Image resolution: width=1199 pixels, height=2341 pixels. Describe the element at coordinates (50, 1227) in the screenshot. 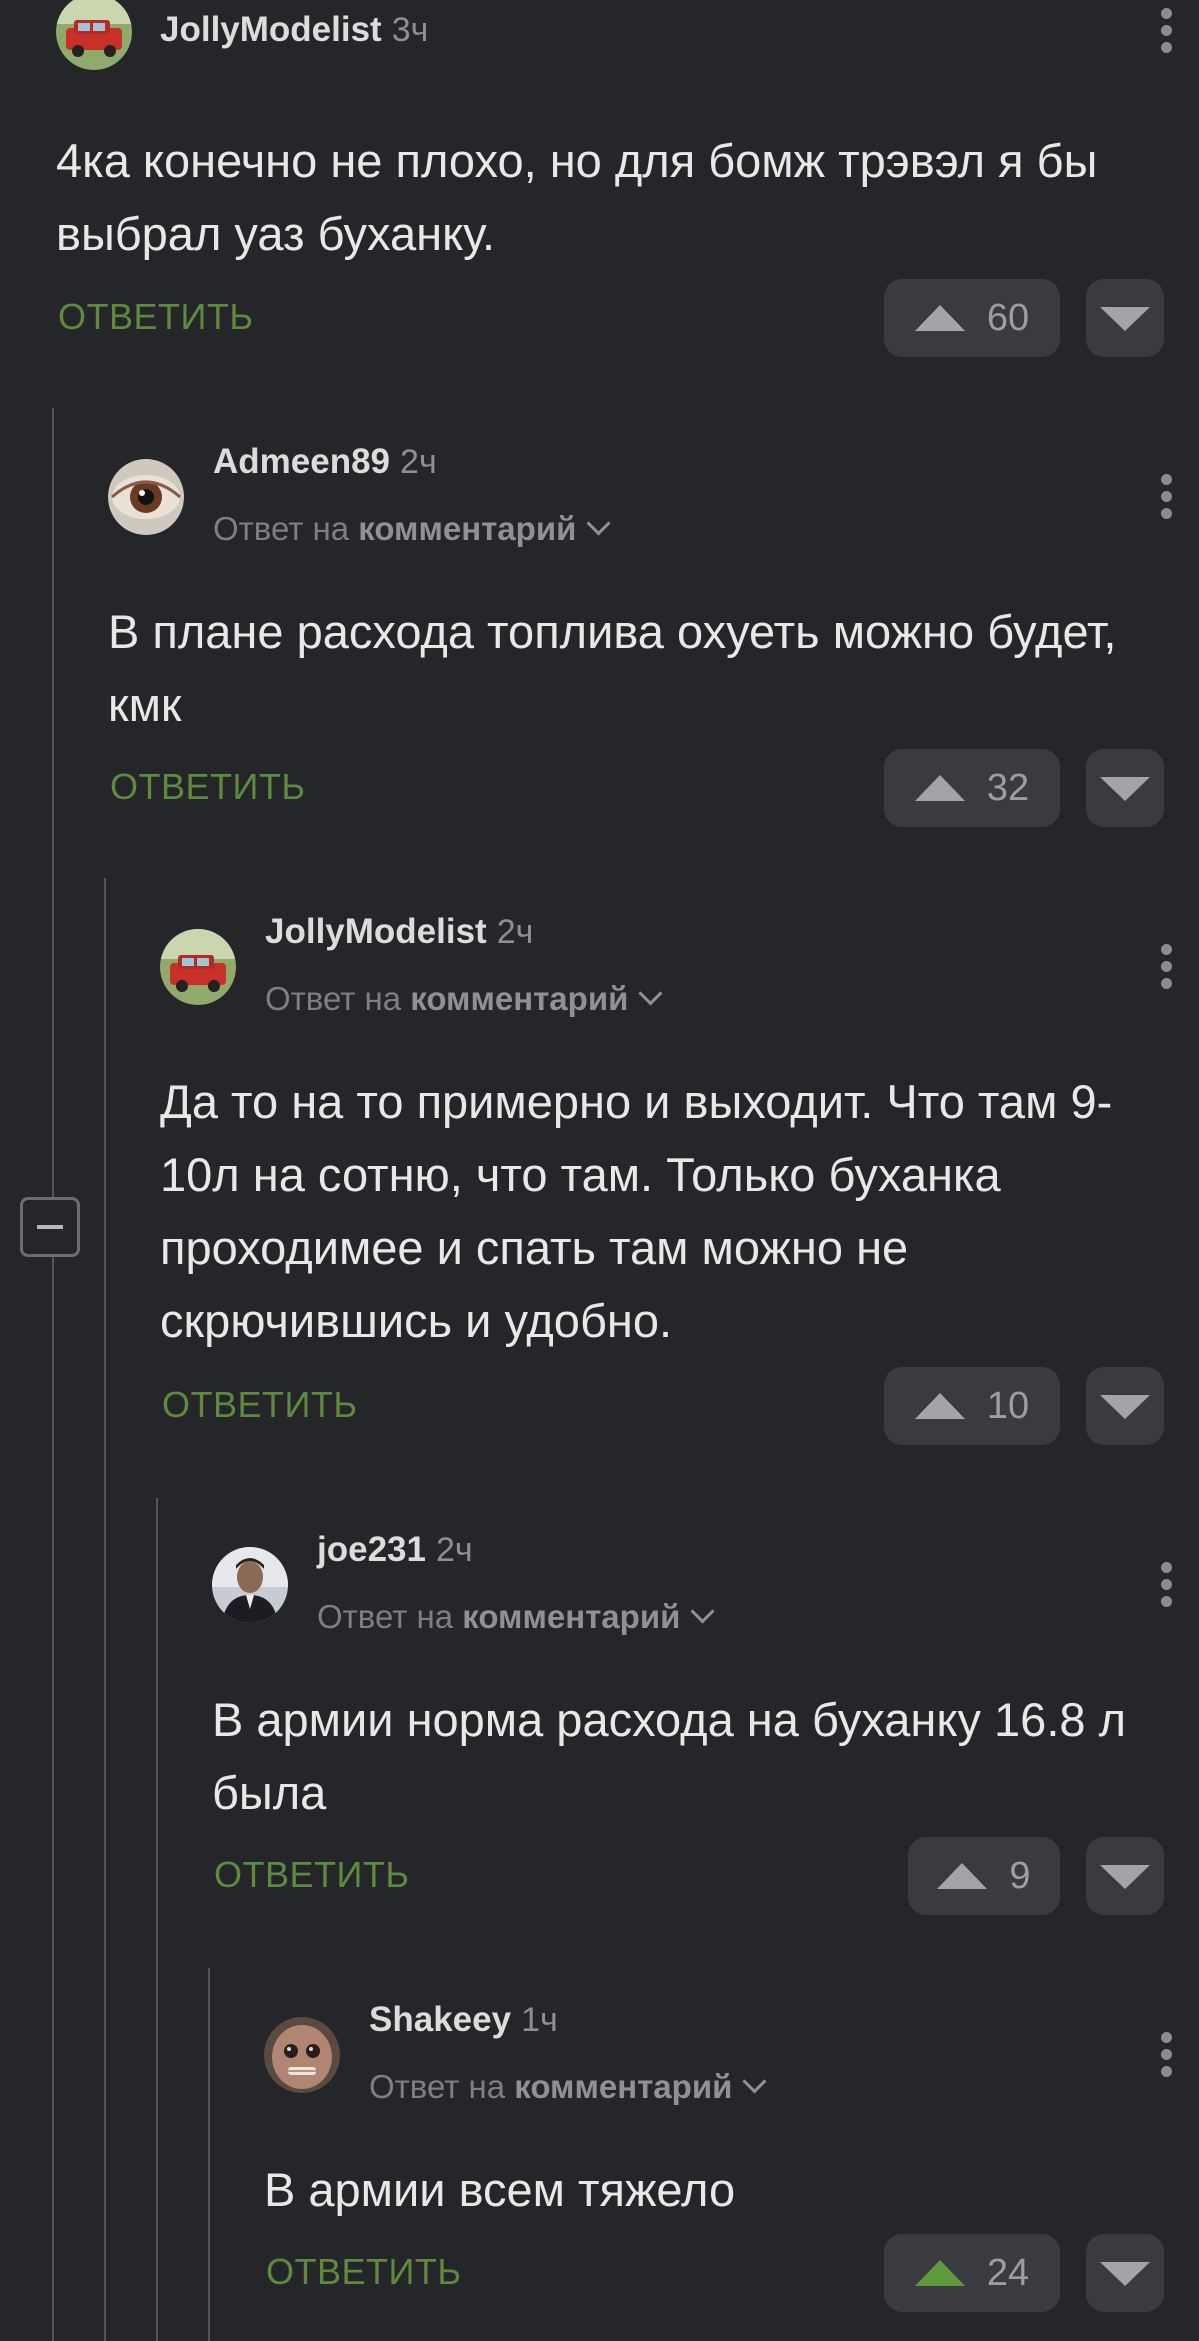

I see `collapse-thread-button` at that location.